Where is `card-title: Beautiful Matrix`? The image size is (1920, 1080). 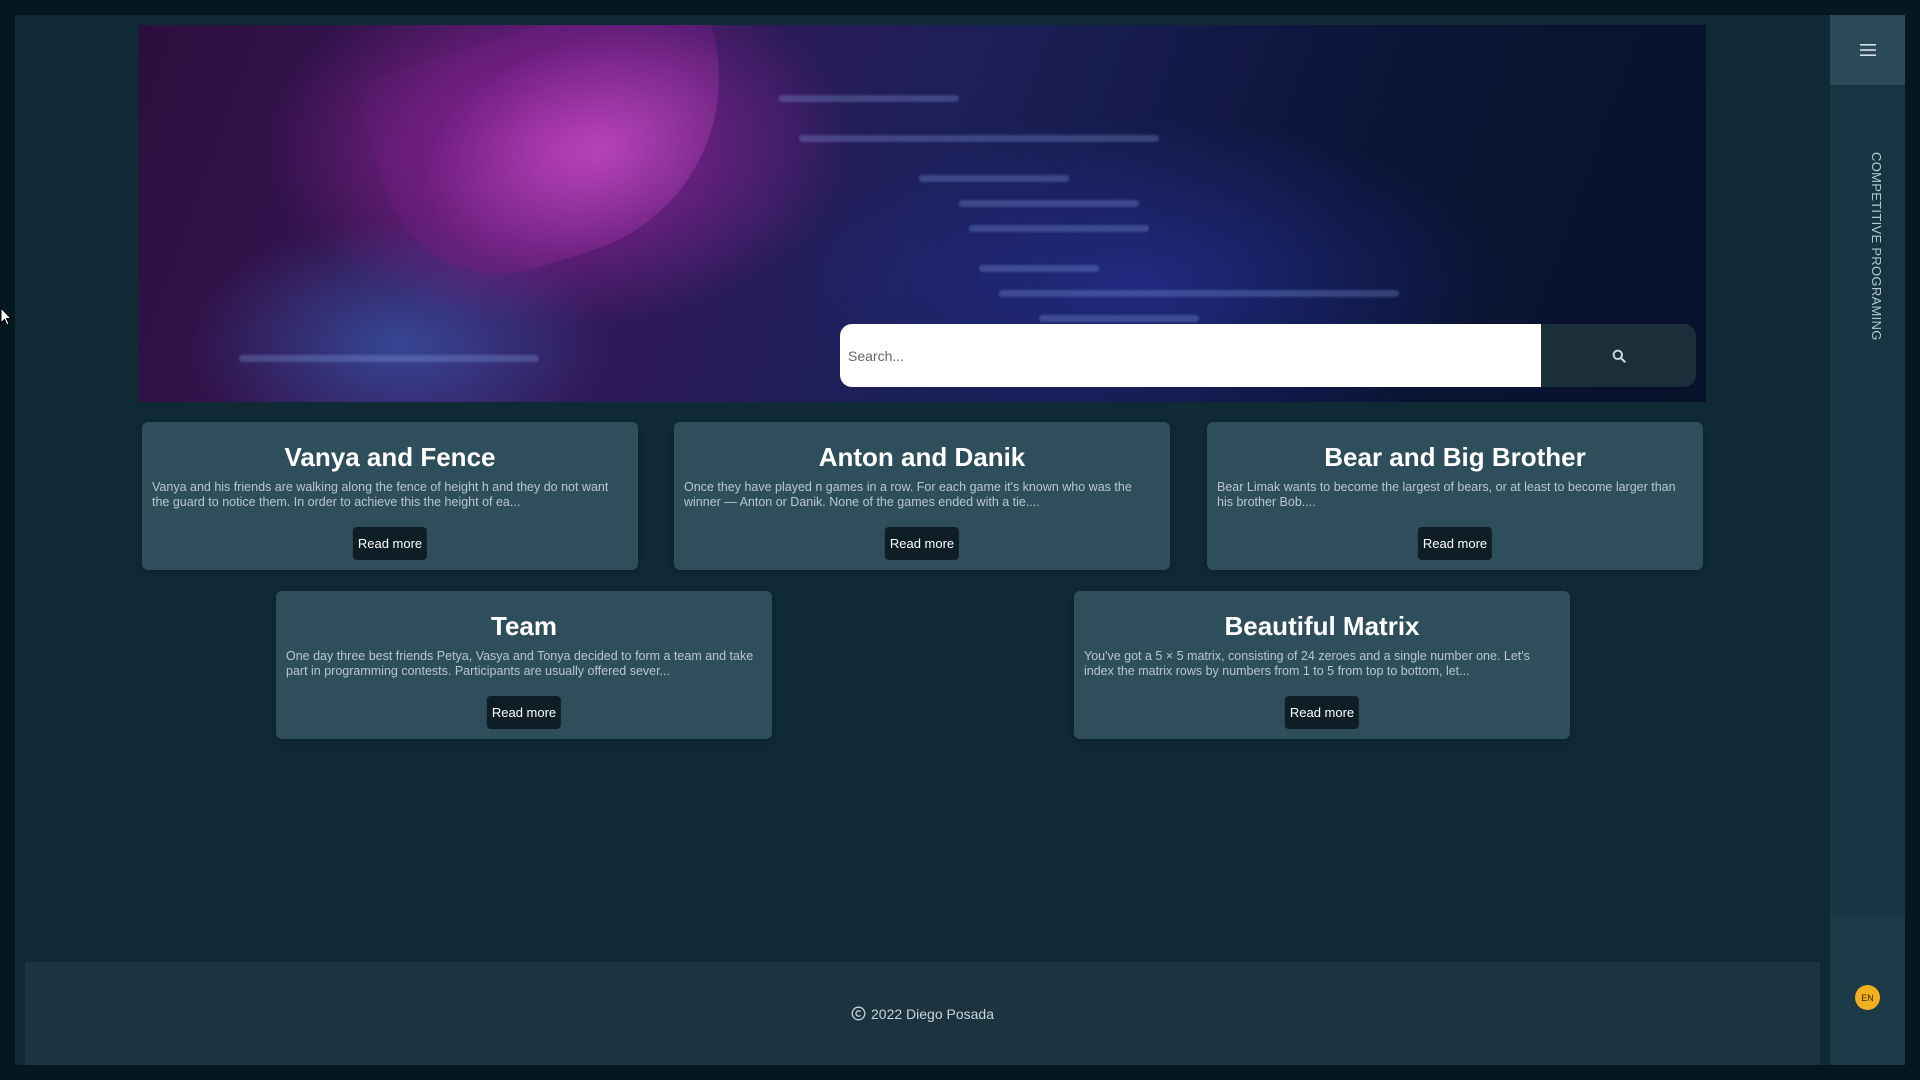
card-title: Beautiful Matrix is located at coordinates (1322, 626).